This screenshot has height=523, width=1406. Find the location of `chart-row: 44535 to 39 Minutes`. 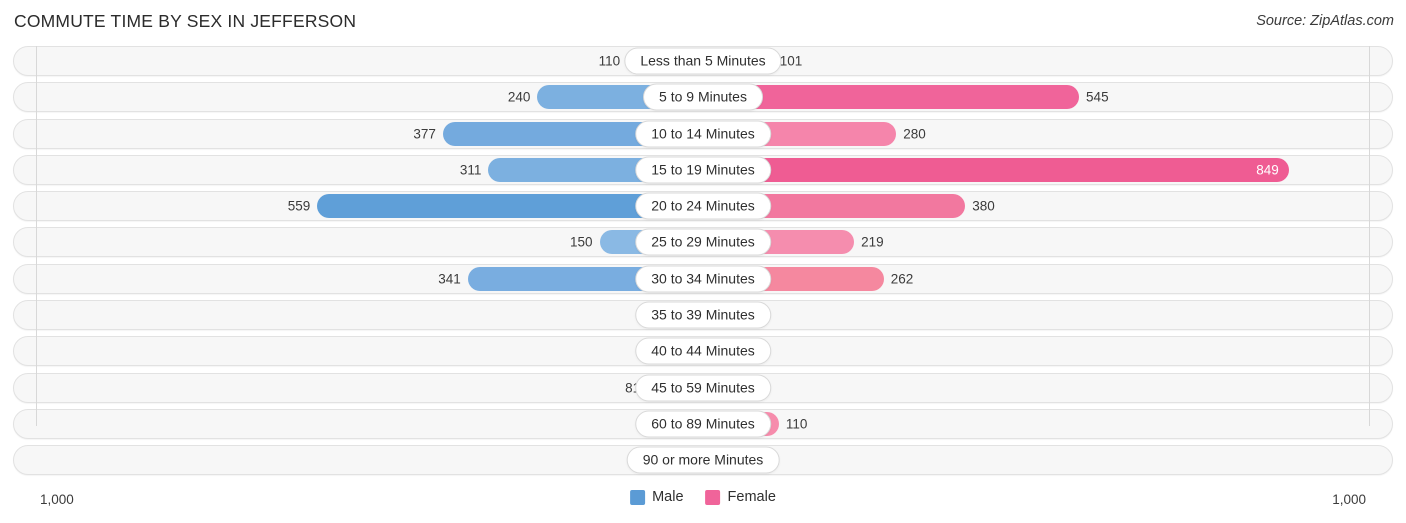

chart-row: 44535 to 39 Minutes is located at coordinates (703, 315).